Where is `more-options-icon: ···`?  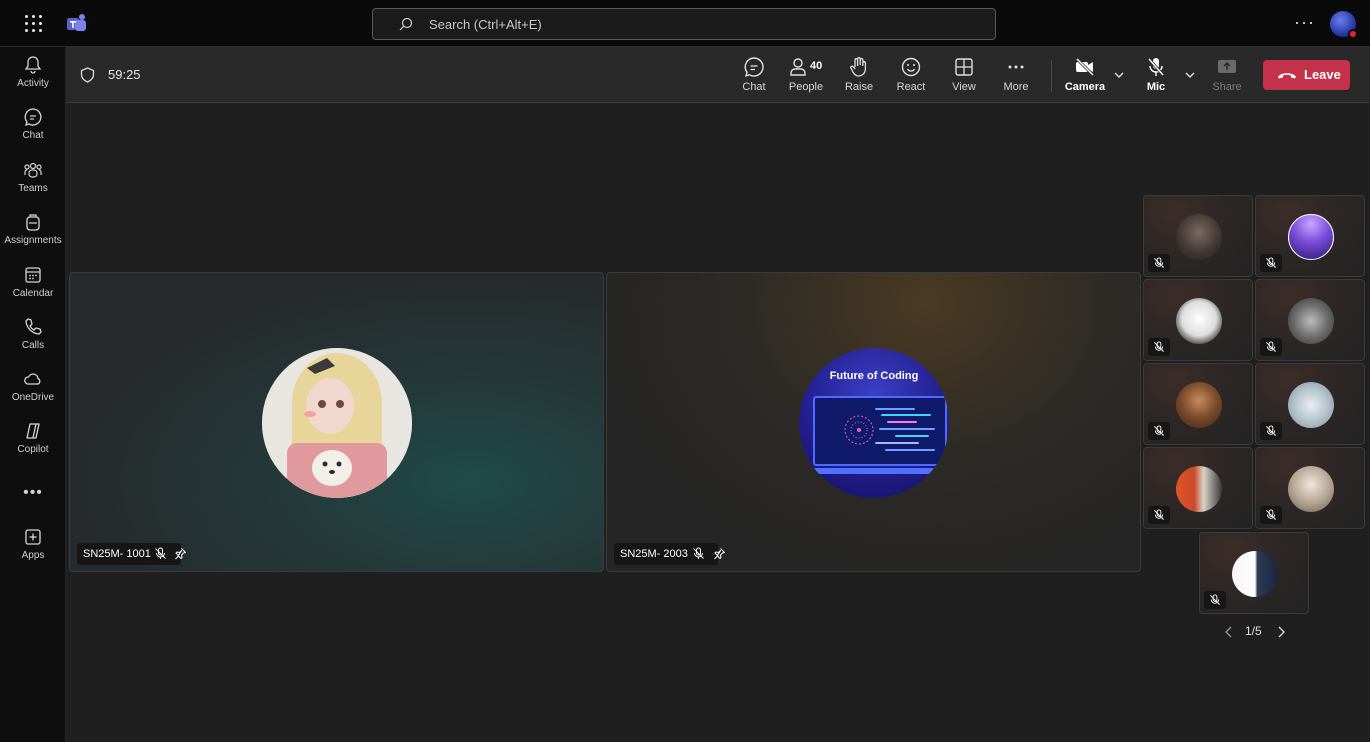 more-options-icon: ··· is located at coordinates (1304, 22).